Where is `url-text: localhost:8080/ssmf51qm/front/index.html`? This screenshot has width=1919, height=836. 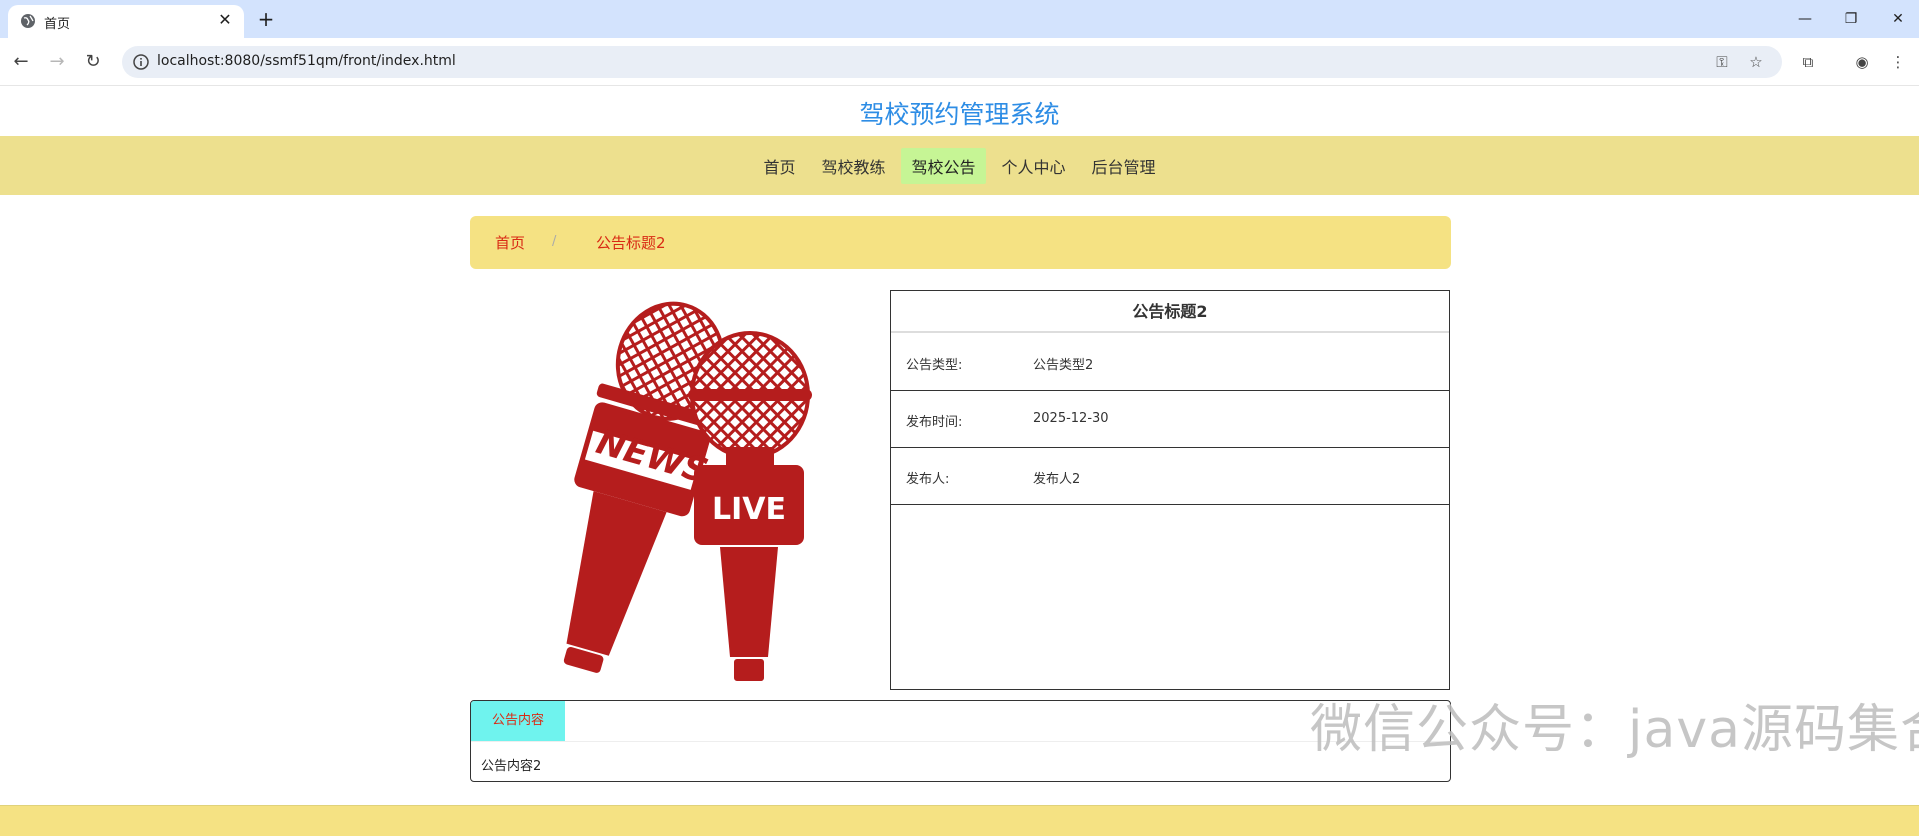
url-text: localhost:8080/ssmf51qm/front/index.html is located at coordinates (306, 61).